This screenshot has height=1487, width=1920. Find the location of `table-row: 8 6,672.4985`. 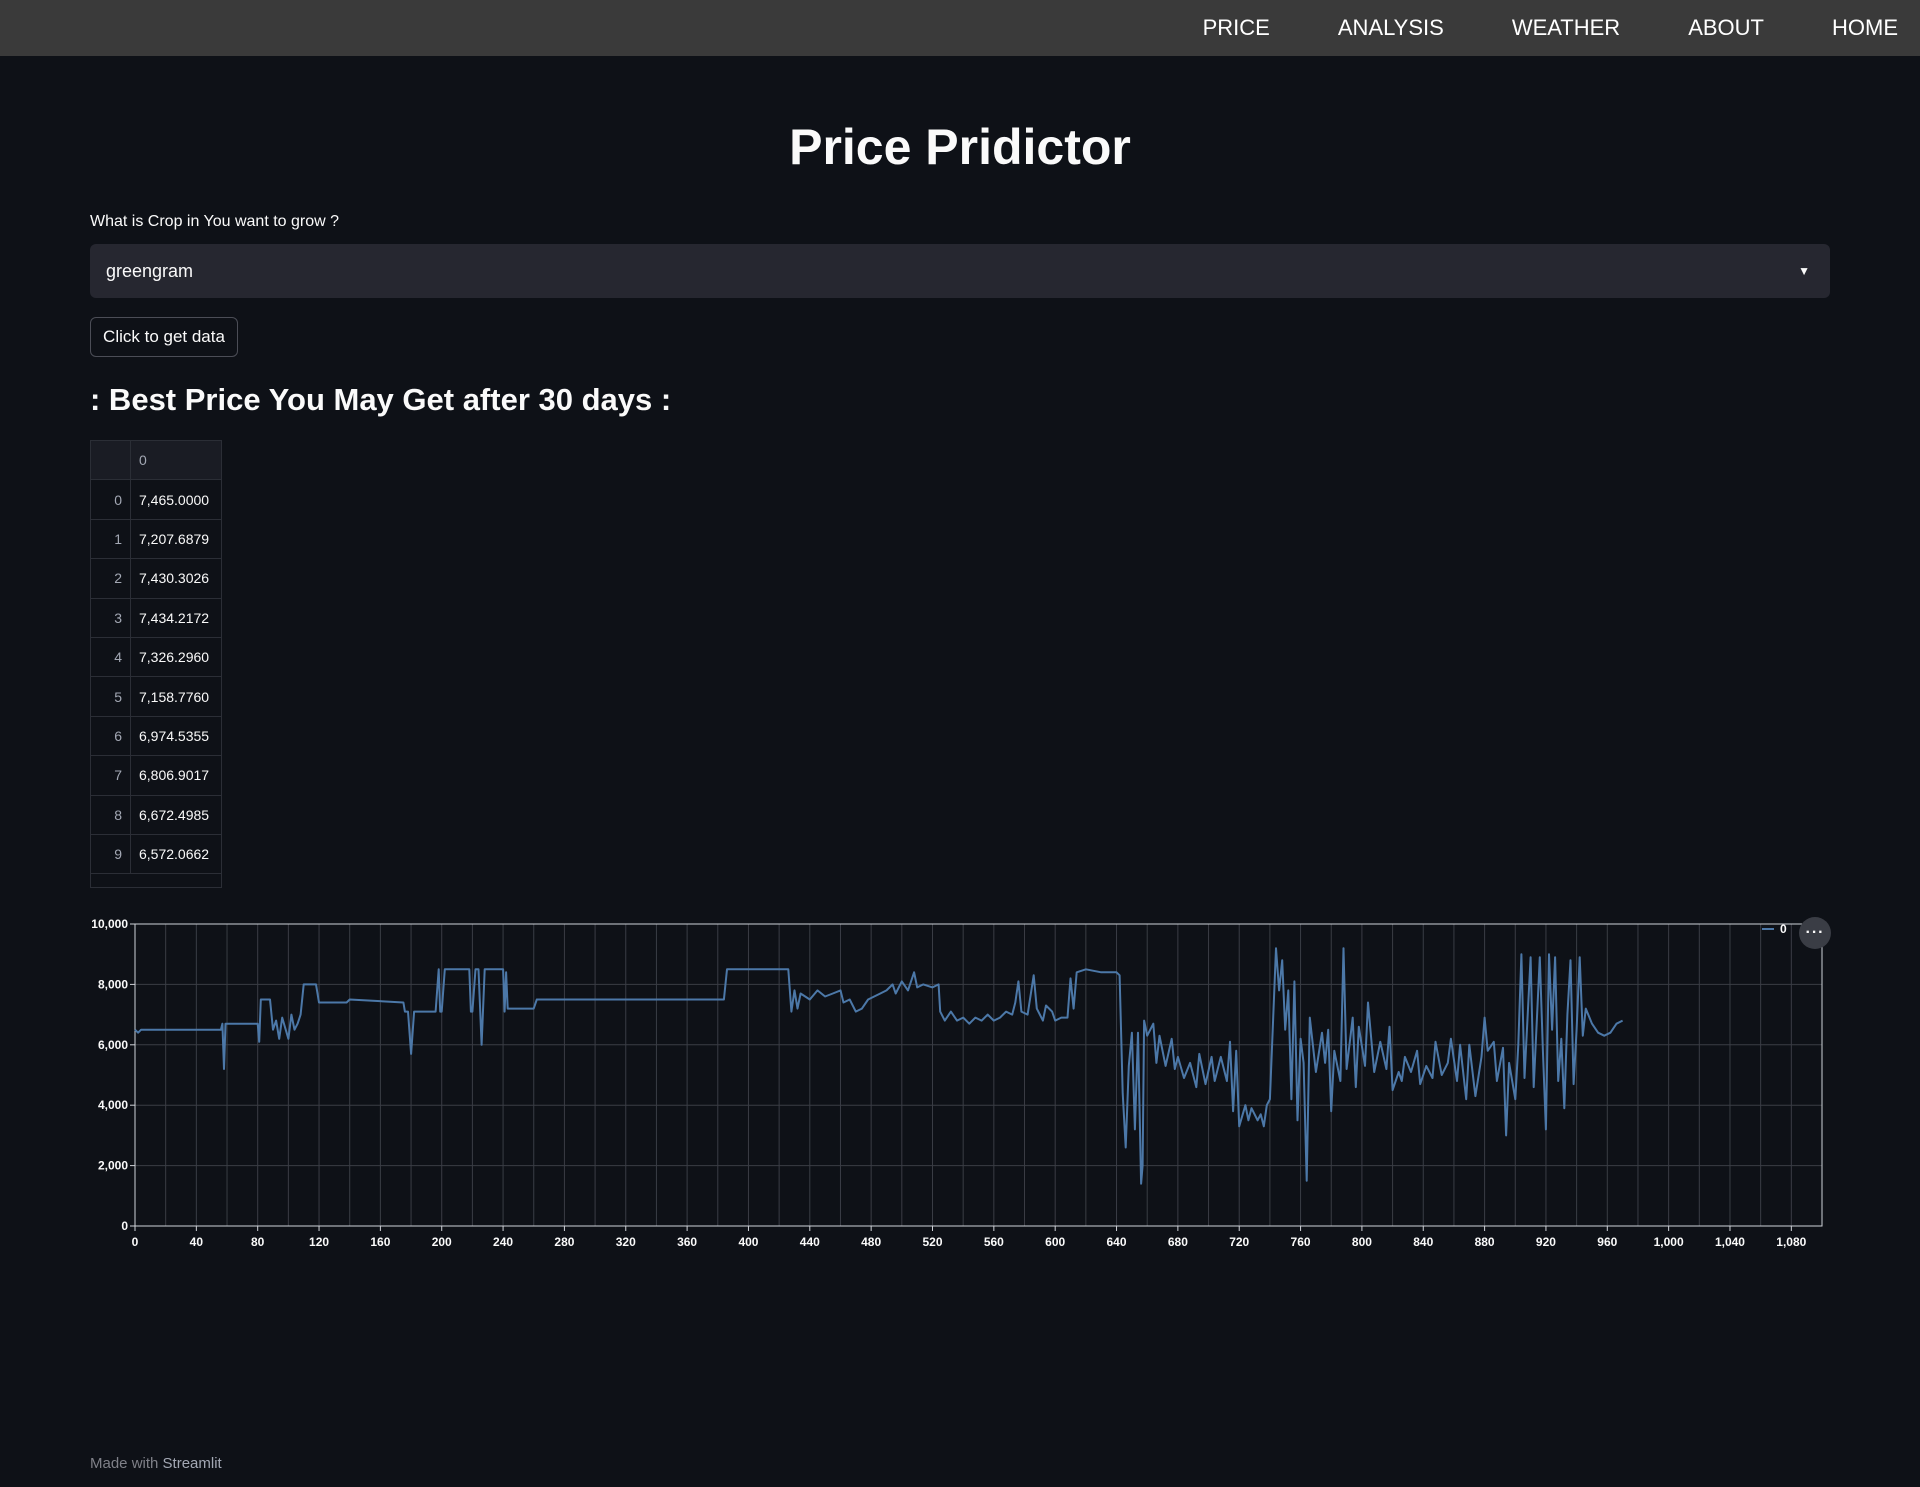

table-row: 8 6,672.4985 is located at coordinates (156, 815).